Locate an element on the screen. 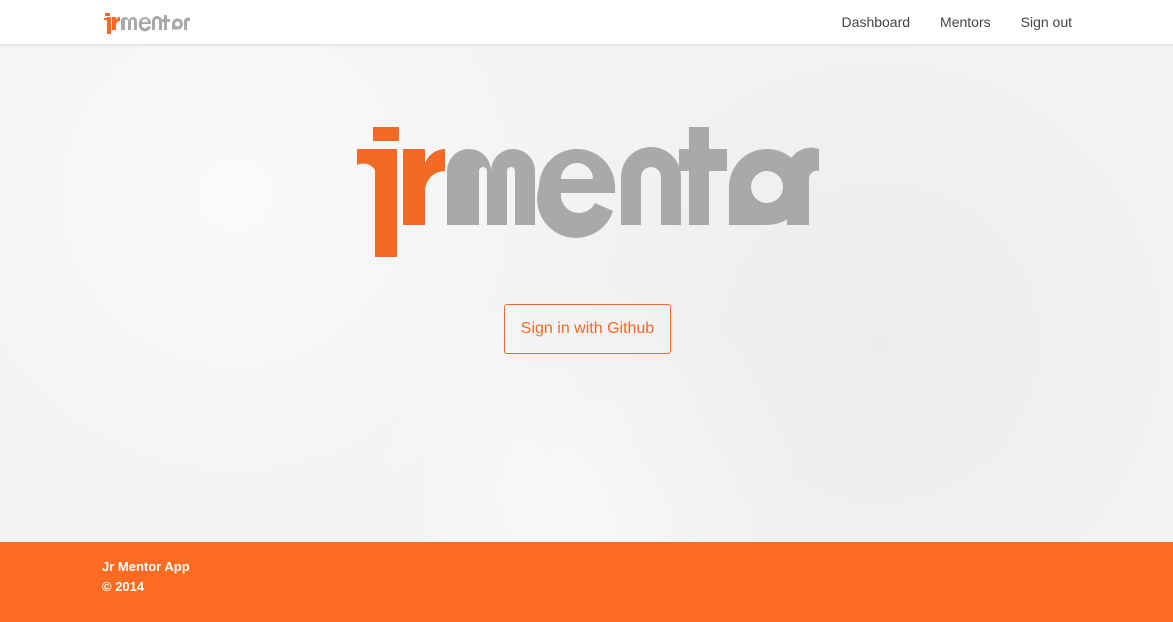  hero-logo is located at coordinates (588, 192).